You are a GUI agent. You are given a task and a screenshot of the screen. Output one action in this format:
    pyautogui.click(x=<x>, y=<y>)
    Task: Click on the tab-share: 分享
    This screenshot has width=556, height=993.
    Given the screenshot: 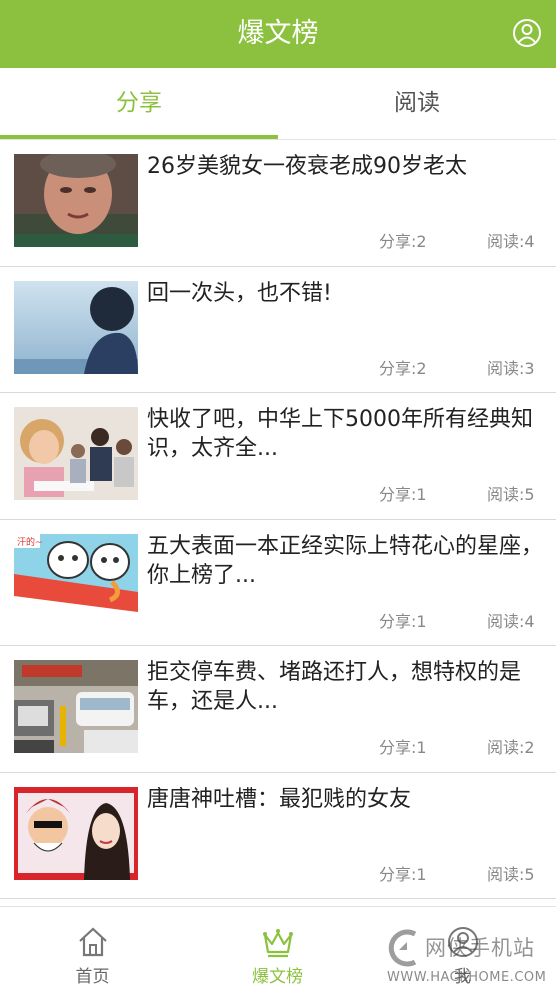 What is the action you would take?
    pyautogui.click(x=139, y=104)
    